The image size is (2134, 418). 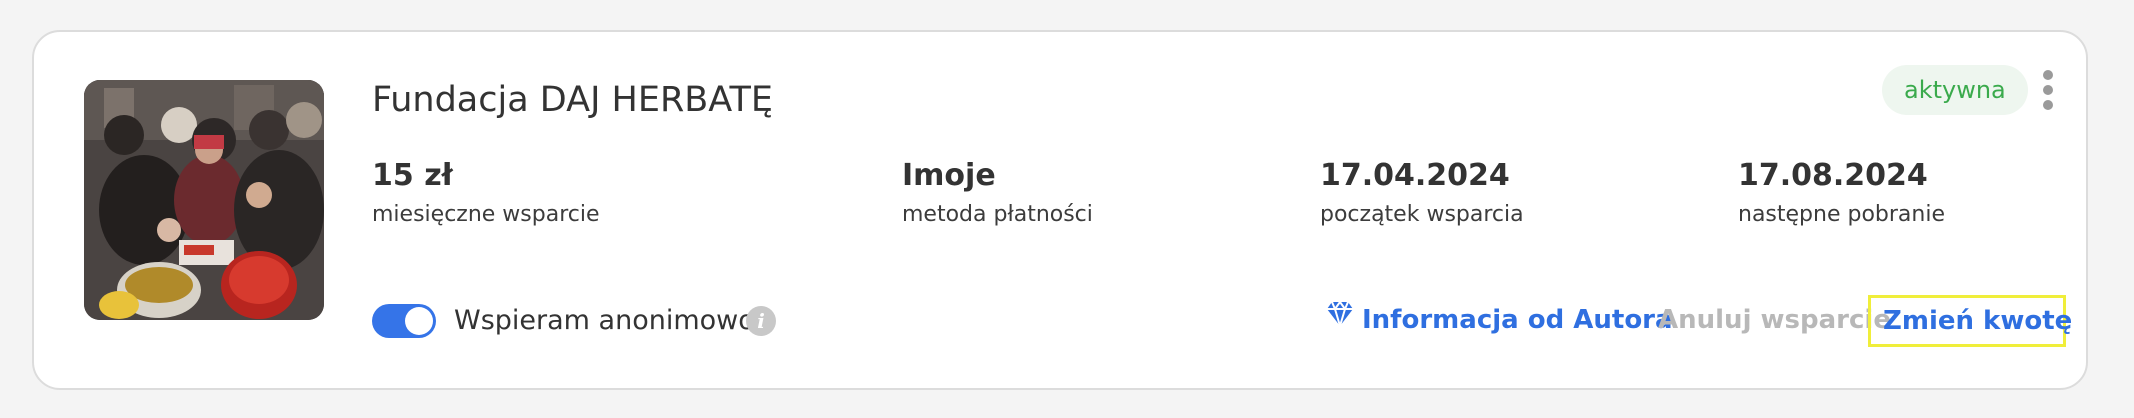 I want to click on stat-next-charge: 17.08.2024 następne pobranie, so click(x=1841, y=193).